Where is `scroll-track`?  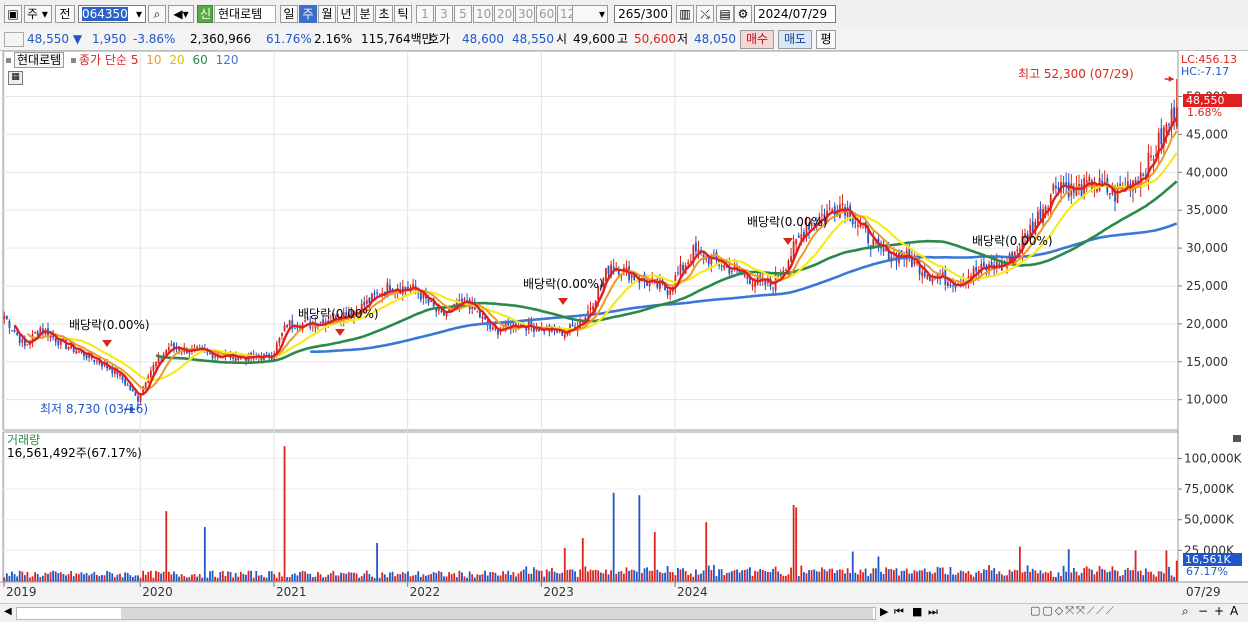 scroll-track is located at coordinates (446, 613).